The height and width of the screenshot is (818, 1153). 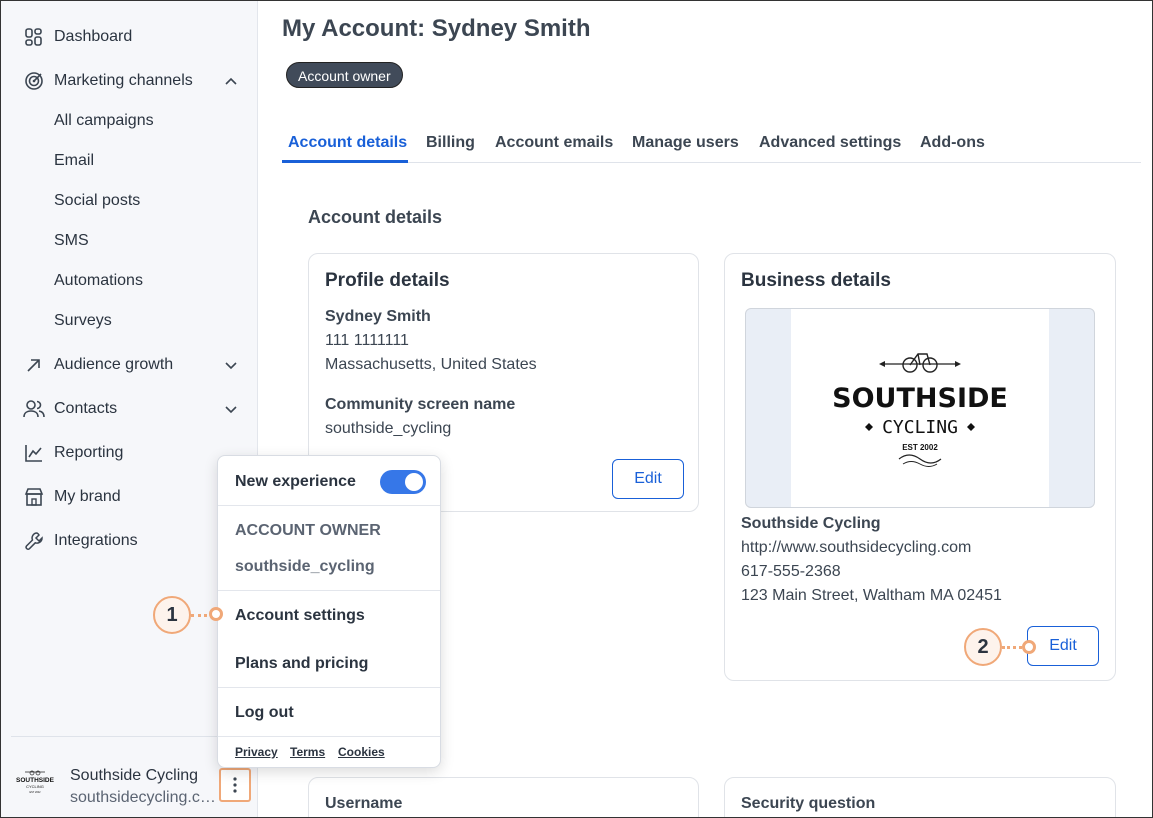 I want to click on account-logo: SOUTHSIDE CYCLING EST 2002, so click(x=35, y=782).